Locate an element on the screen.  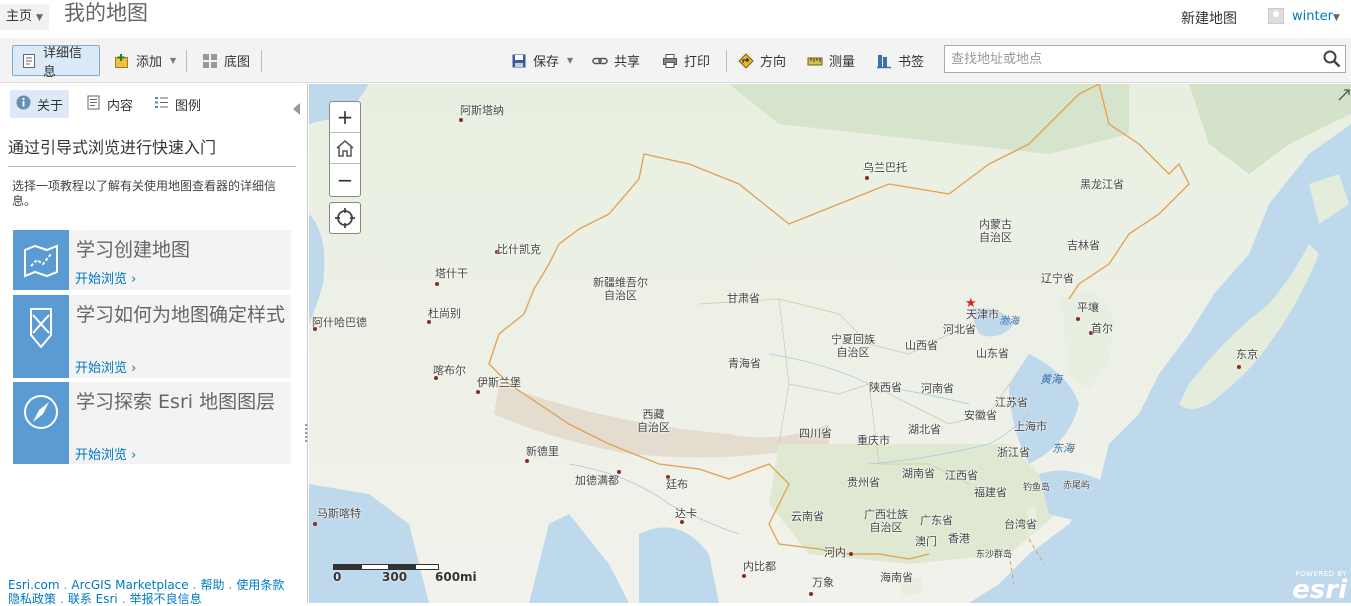
basemap-label: 底图 is located at coordinates (237, 62).